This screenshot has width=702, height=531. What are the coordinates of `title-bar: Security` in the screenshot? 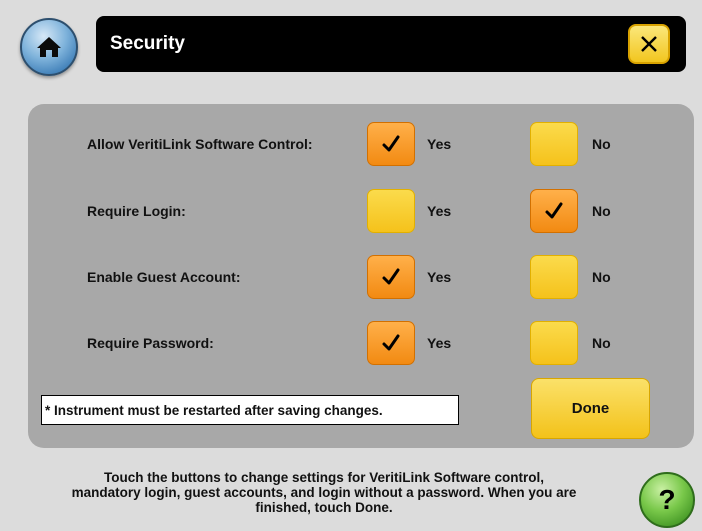 It's located at (391, 44).